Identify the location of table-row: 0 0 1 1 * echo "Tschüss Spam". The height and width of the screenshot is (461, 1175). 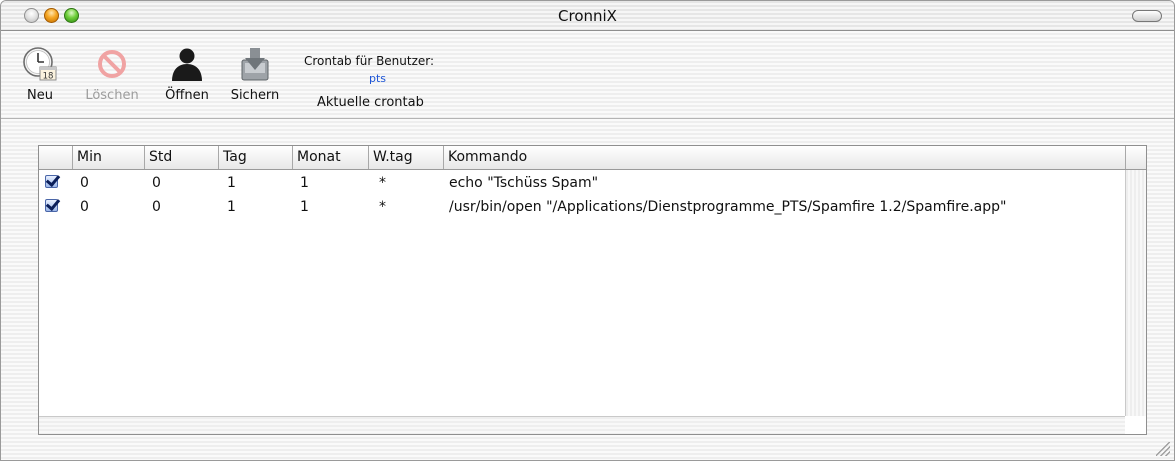
(582, 183).